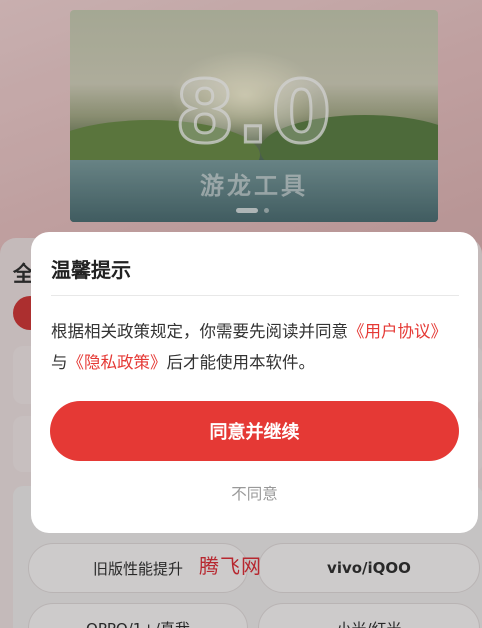 The image size is (482, 628). What do you see at coordinates (397, 331) in the screenshot?
I see `user-agreement-link: 《用户协议》` at bounding box center [397, 331].